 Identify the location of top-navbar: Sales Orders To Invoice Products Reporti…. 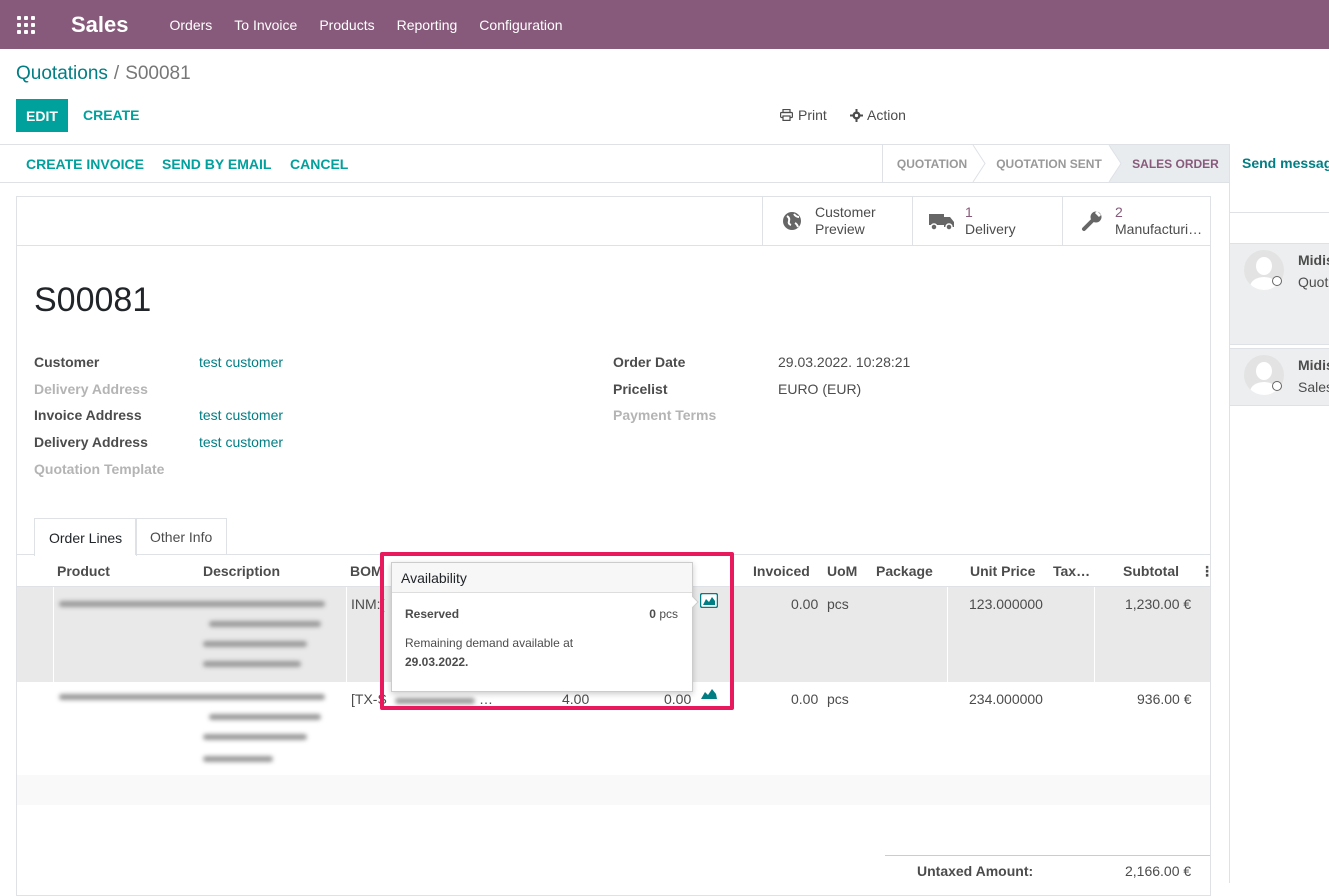
(664, 24).